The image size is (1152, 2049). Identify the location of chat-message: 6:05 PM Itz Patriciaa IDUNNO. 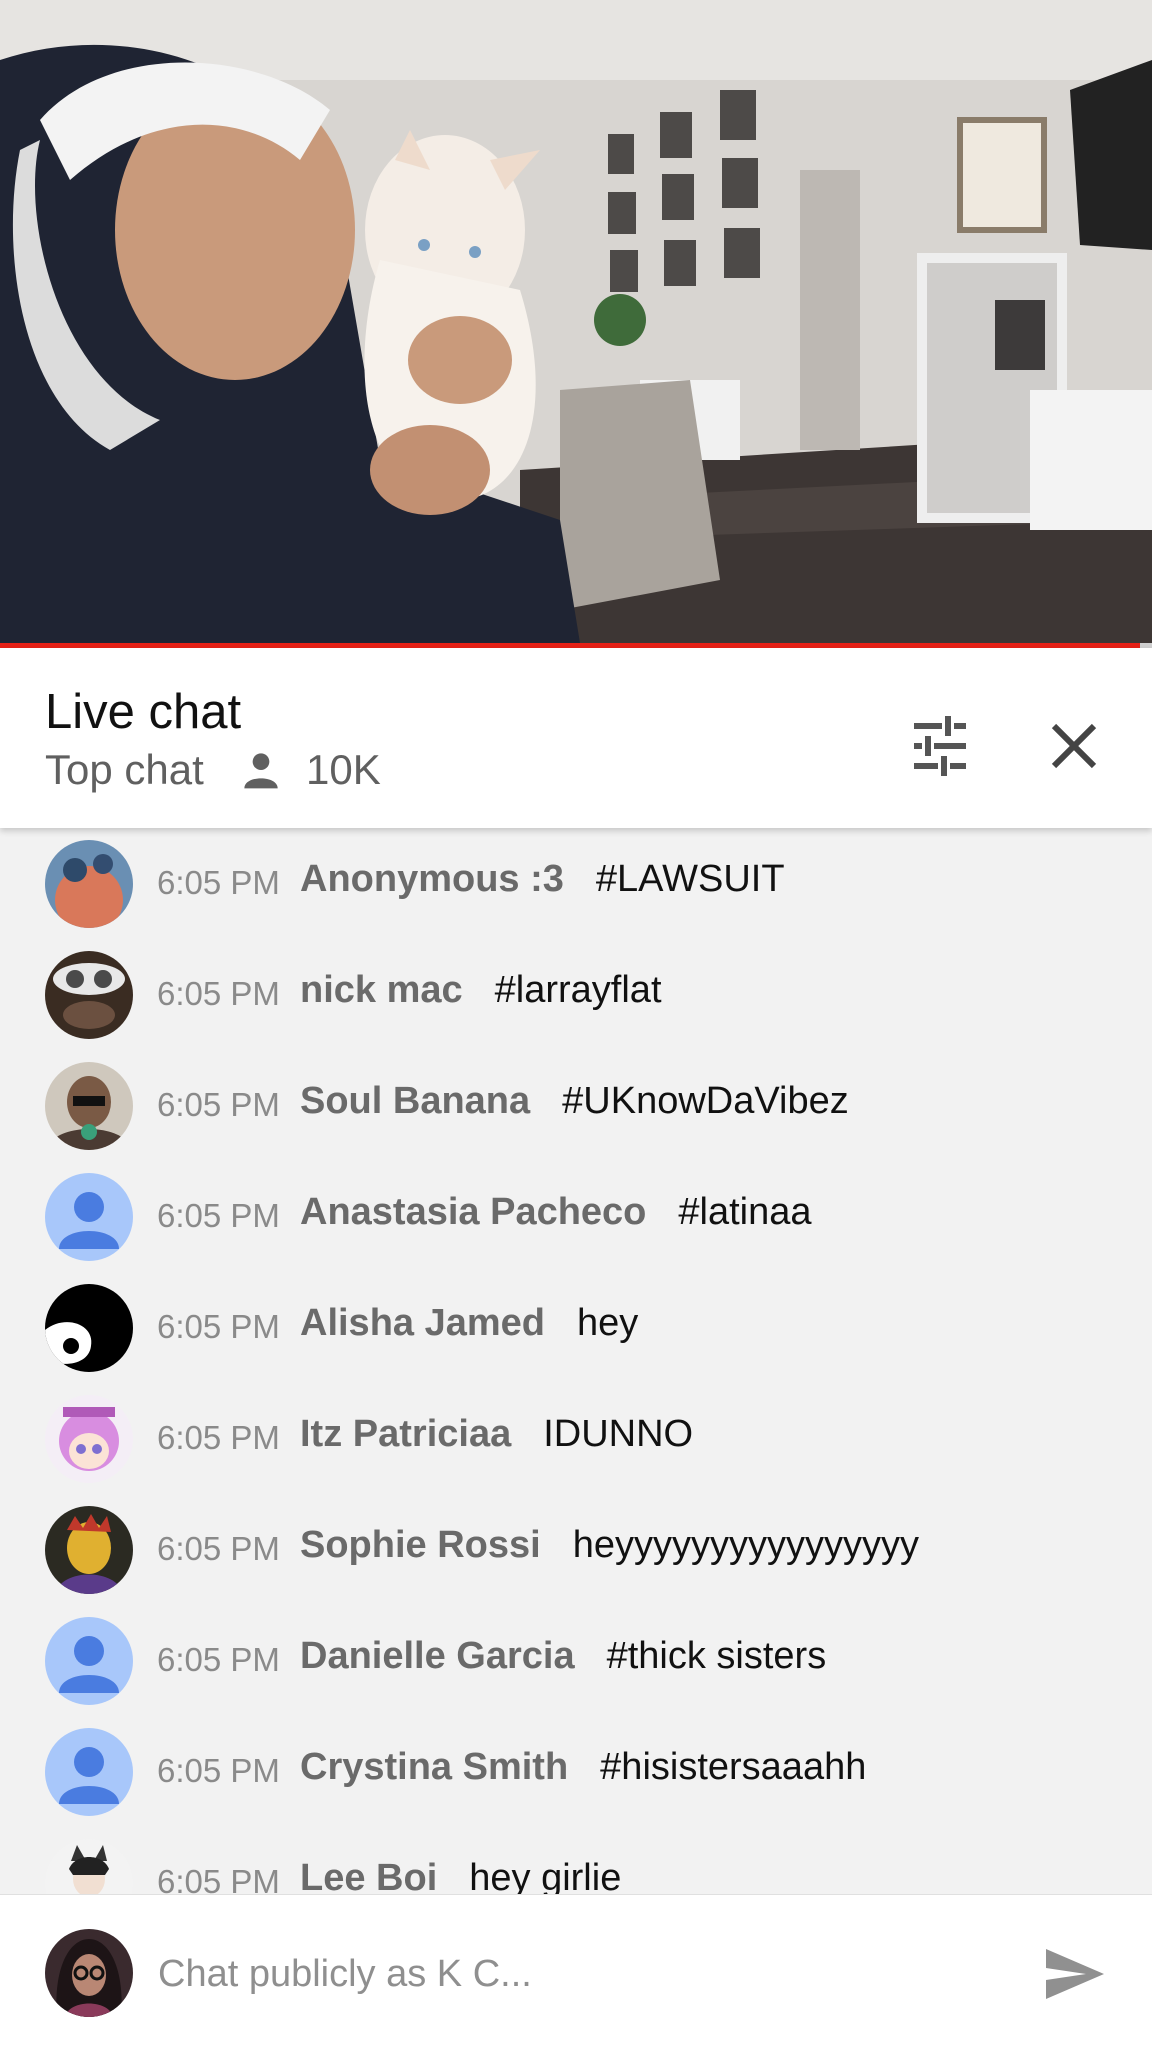
(576, 1438).